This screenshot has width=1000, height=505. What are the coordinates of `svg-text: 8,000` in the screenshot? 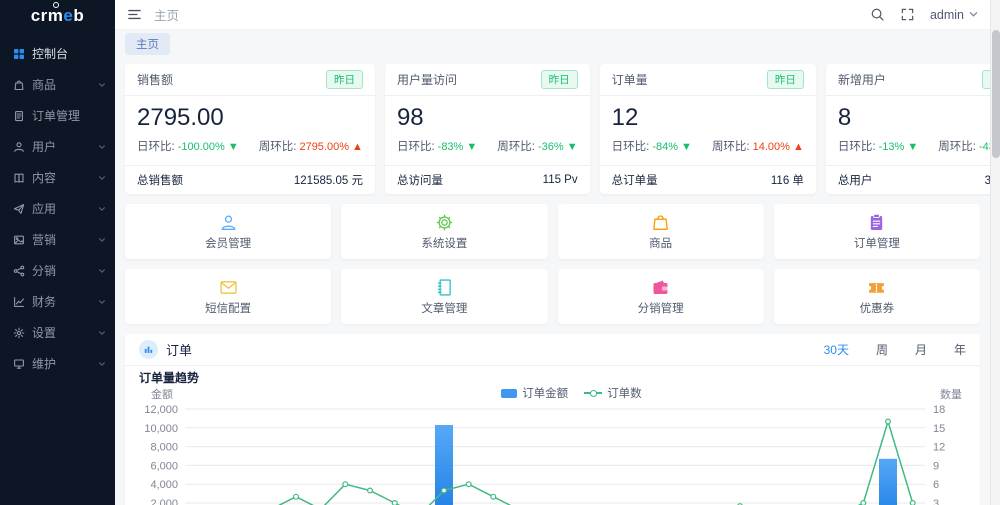 It's located at (164, 448).